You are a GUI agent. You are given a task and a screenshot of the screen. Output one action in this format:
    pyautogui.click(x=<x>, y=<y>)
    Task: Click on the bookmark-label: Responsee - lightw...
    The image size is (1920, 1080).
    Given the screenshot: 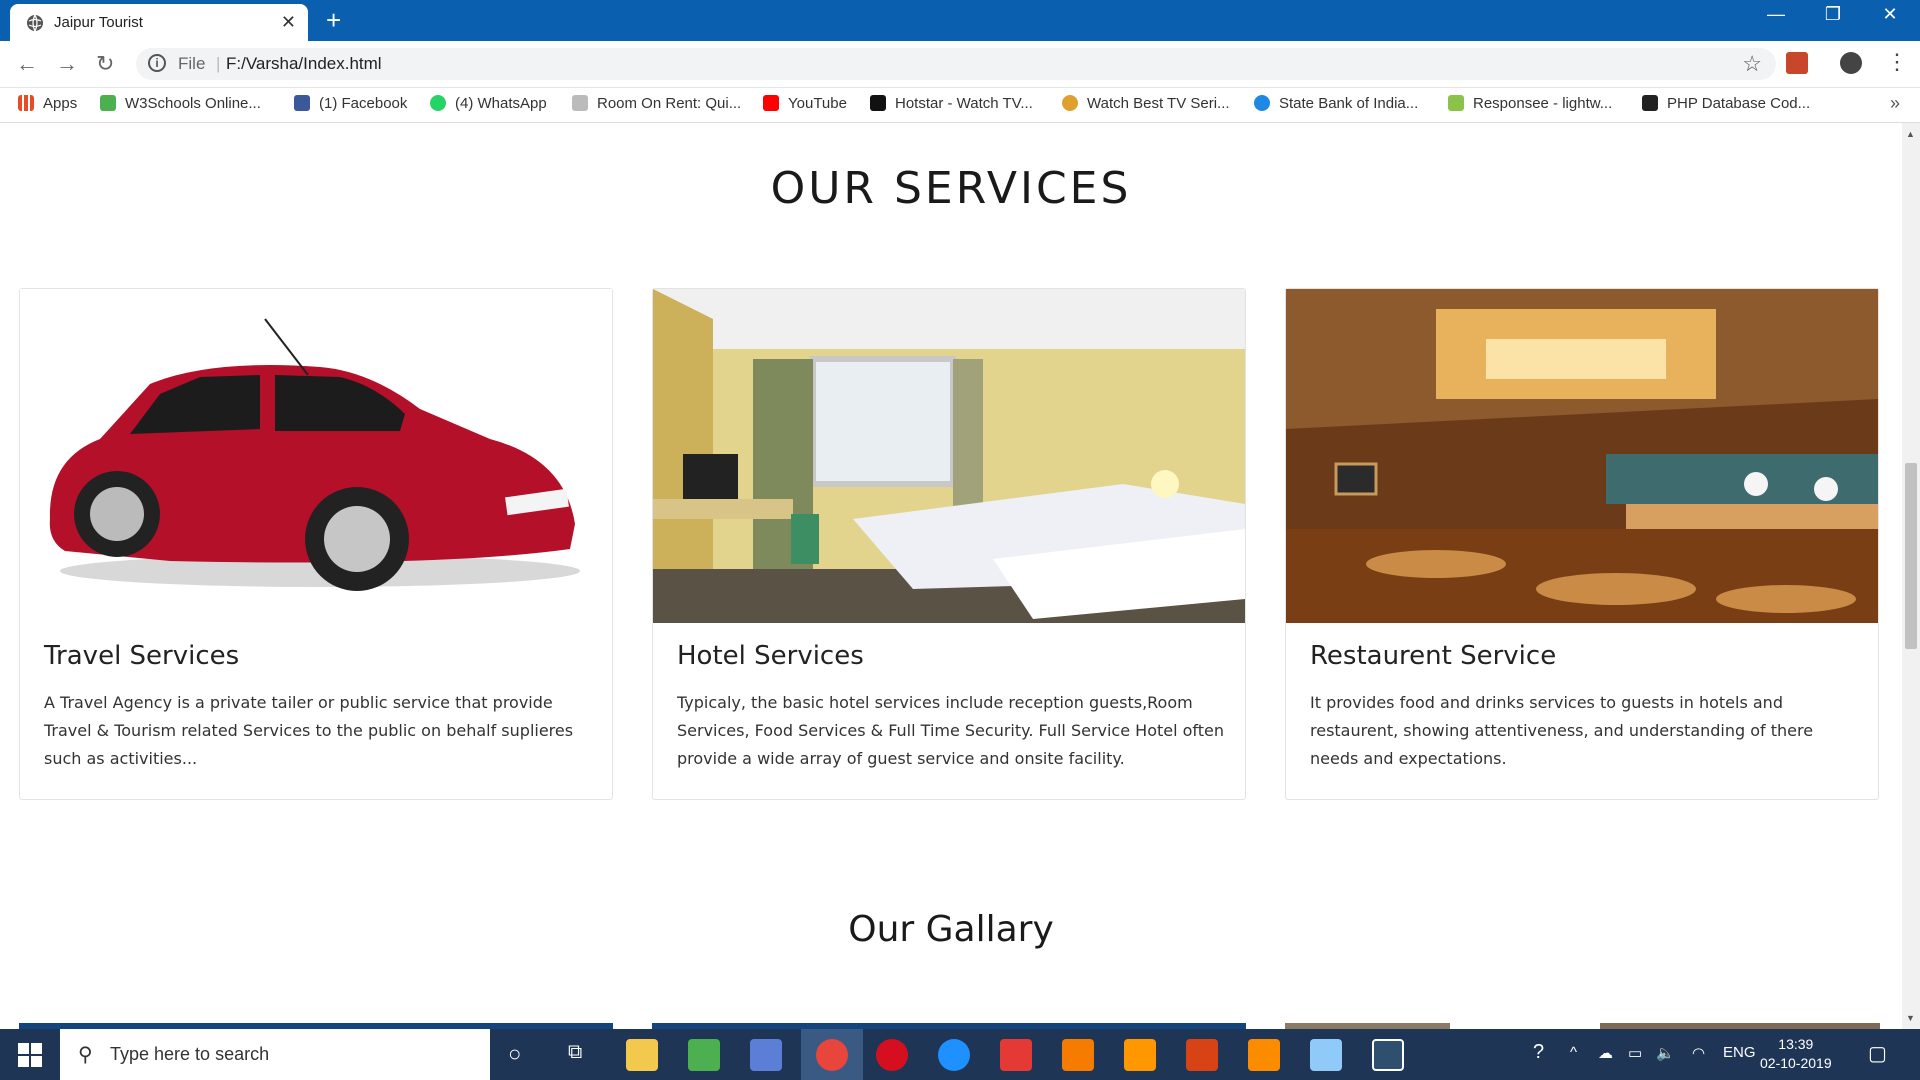 What is the action you would take?
    pyautogui.click(x=1543, y=103)
    